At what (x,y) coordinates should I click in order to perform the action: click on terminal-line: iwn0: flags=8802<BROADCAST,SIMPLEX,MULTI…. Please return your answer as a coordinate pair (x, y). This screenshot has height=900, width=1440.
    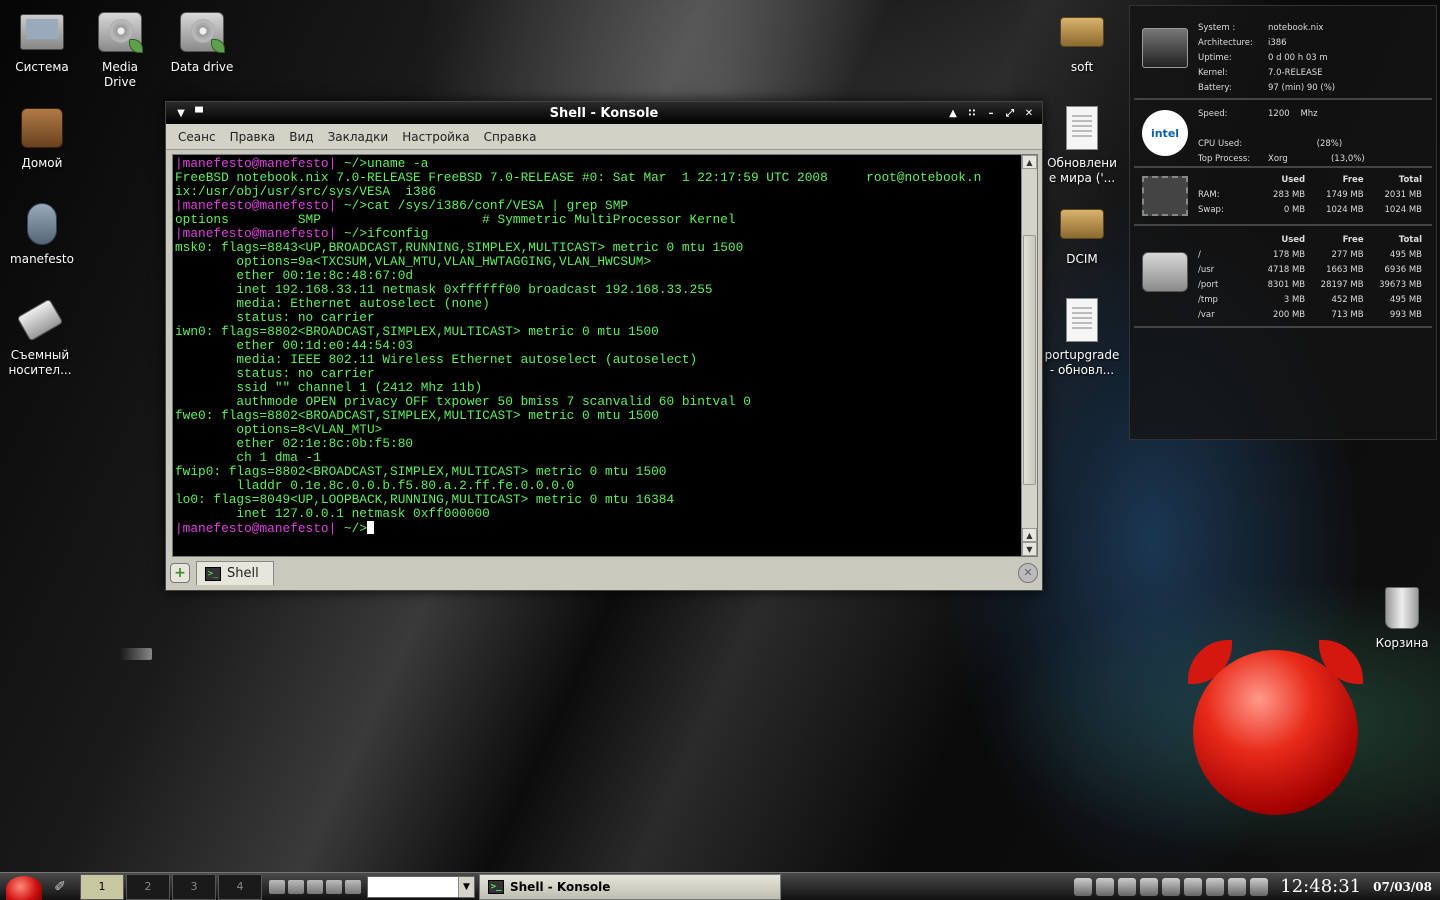
    Looking at the image, I should click on (597, 332).